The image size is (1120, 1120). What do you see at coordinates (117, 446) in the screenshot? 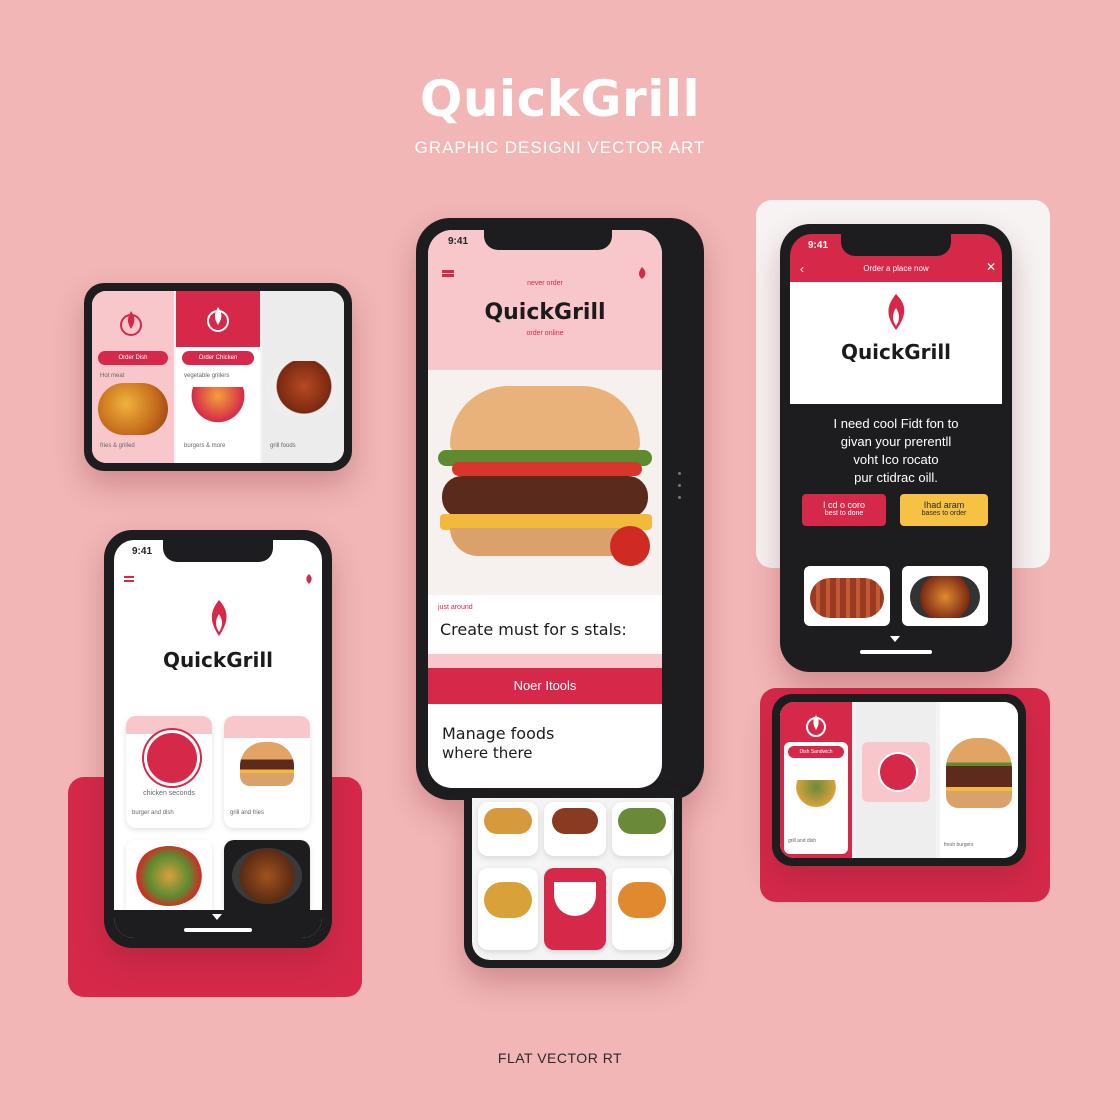
I see `caption: fries & grilled` at bounding box center [117, 446].